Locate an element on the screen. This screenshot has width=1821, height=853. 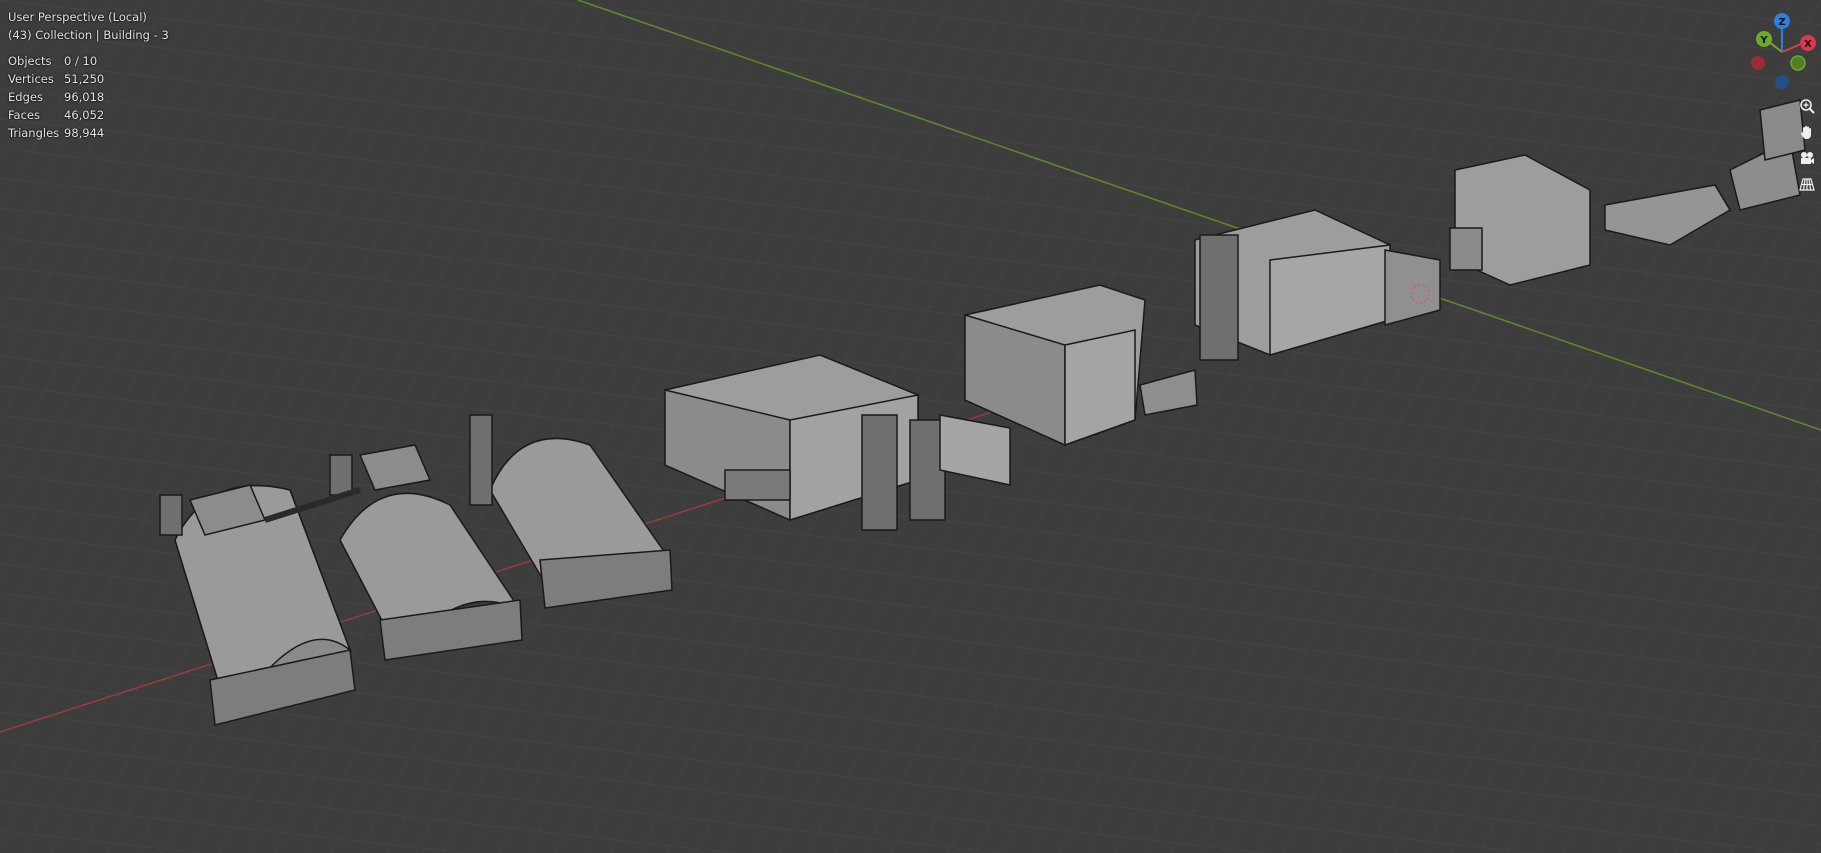
stat-row: Faces 46,052 is located at coordinates (88, 115).